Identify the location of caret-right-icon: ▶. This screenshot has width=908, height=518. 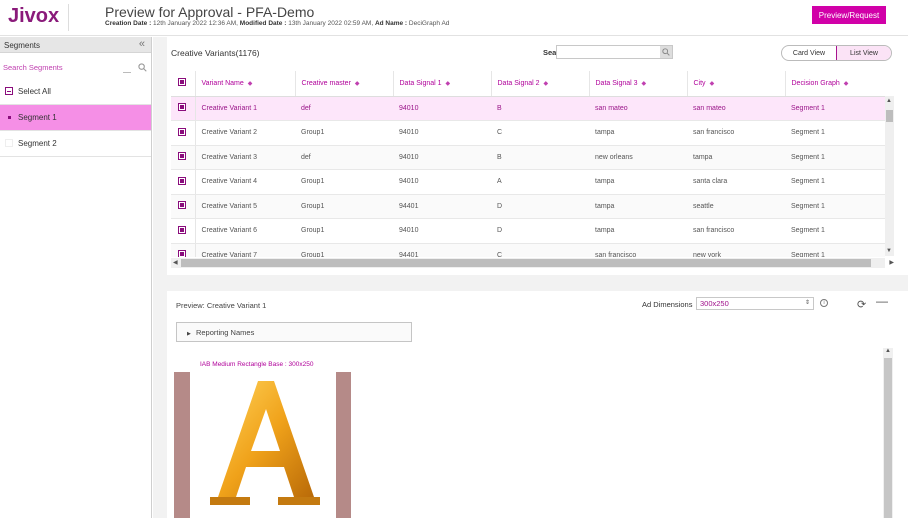
(189, 334).